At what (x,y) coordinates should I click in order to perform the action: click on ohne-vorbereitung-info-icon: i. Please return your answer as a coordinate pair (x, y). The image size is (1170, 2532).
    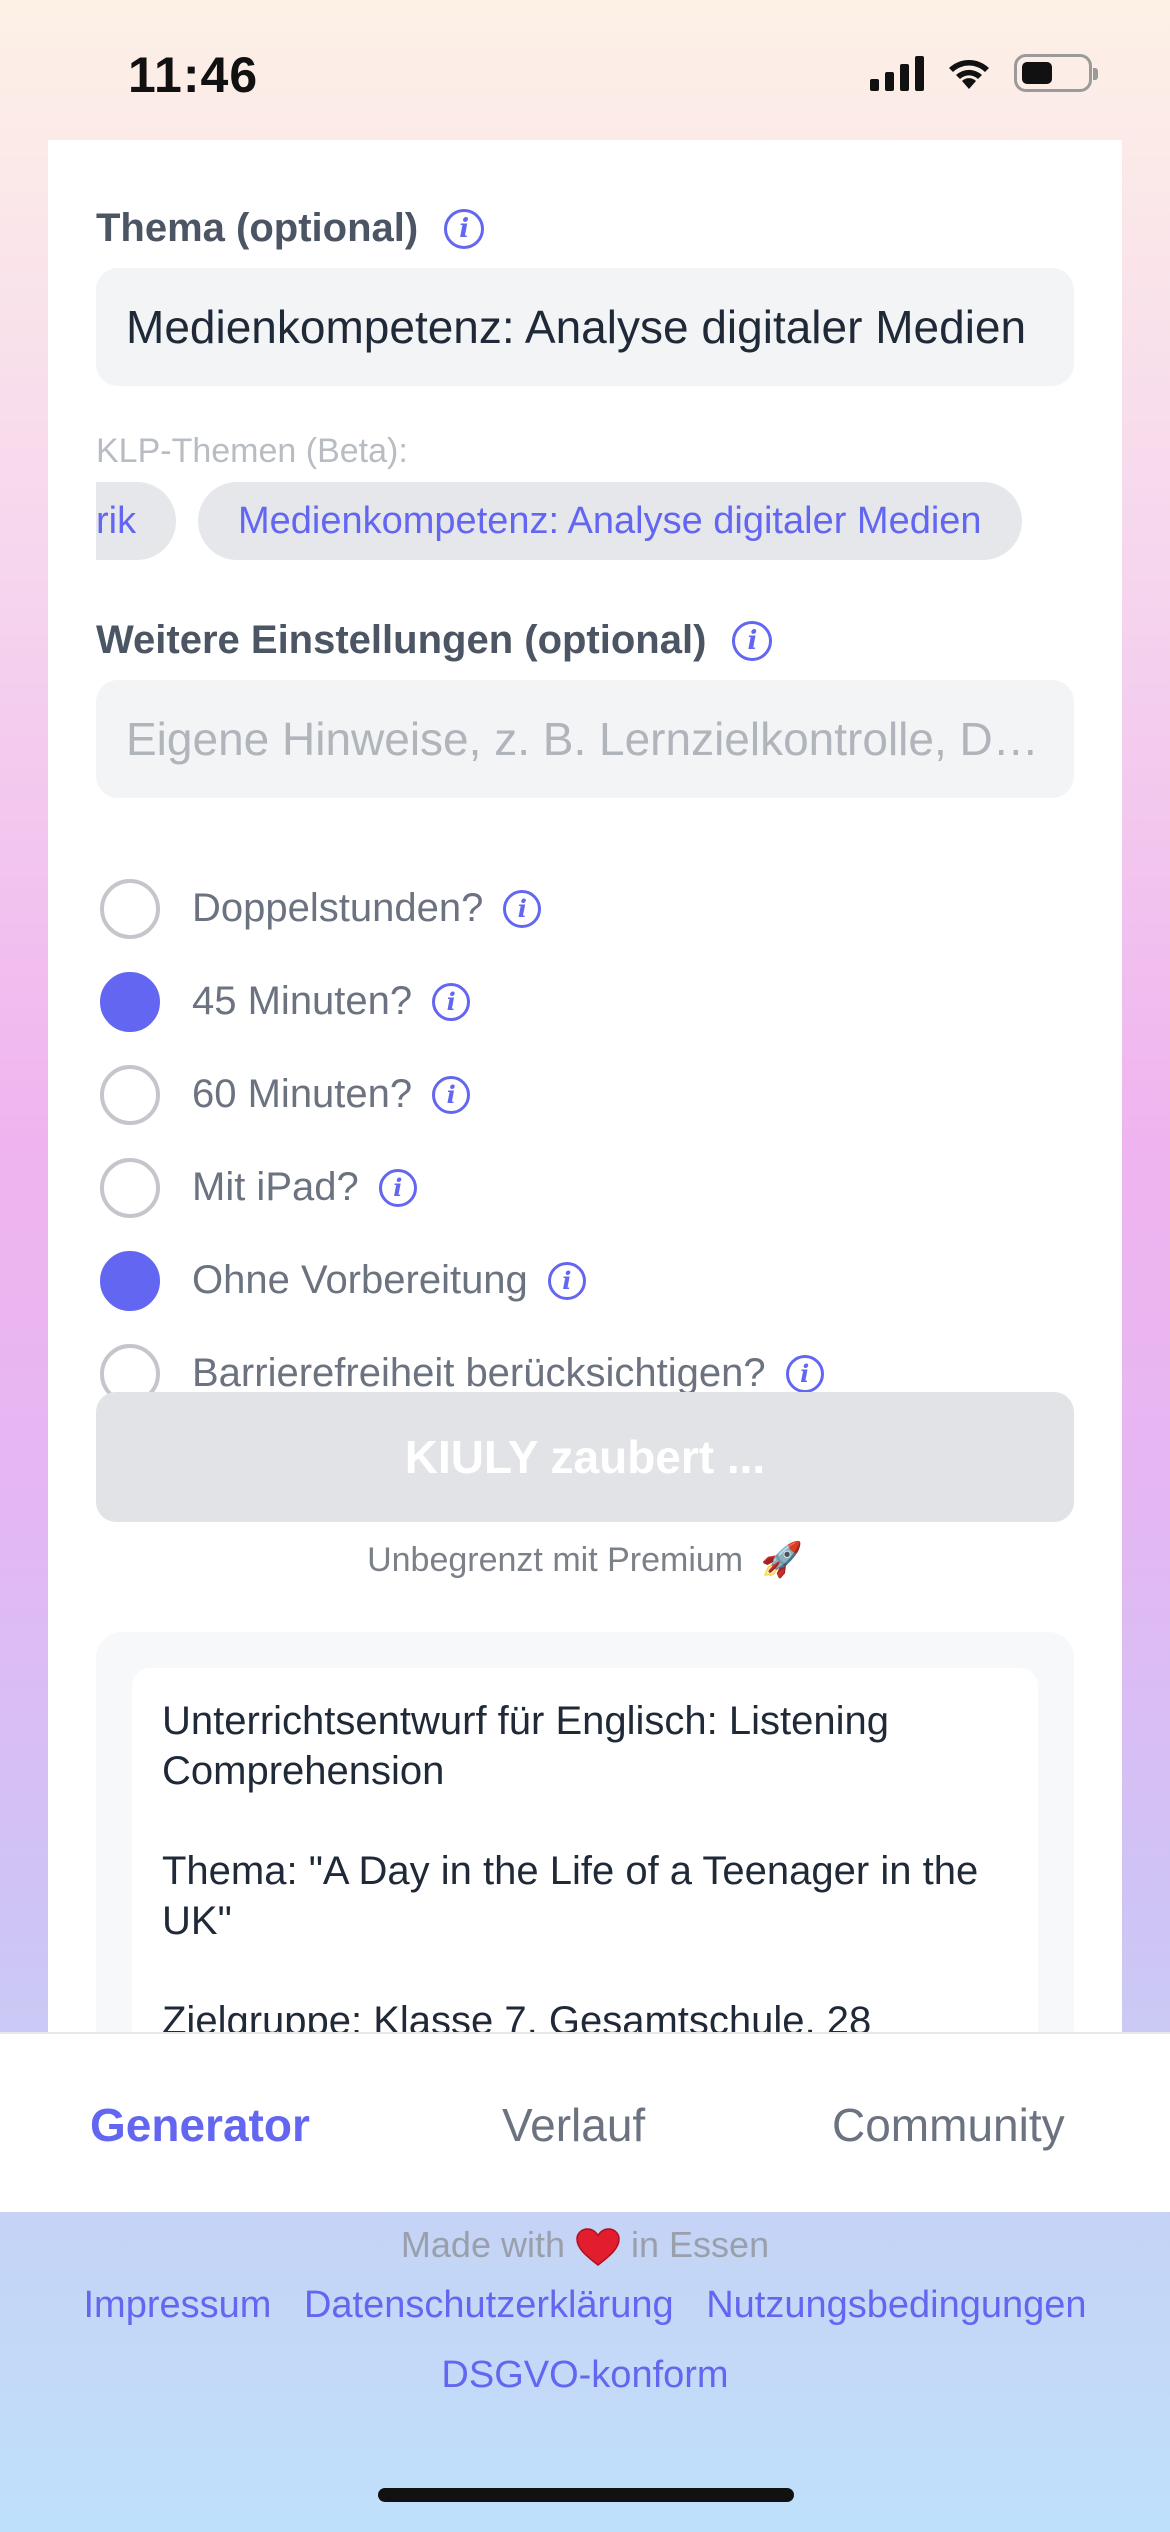
    Looking at the image, I should click on (566, 1280).